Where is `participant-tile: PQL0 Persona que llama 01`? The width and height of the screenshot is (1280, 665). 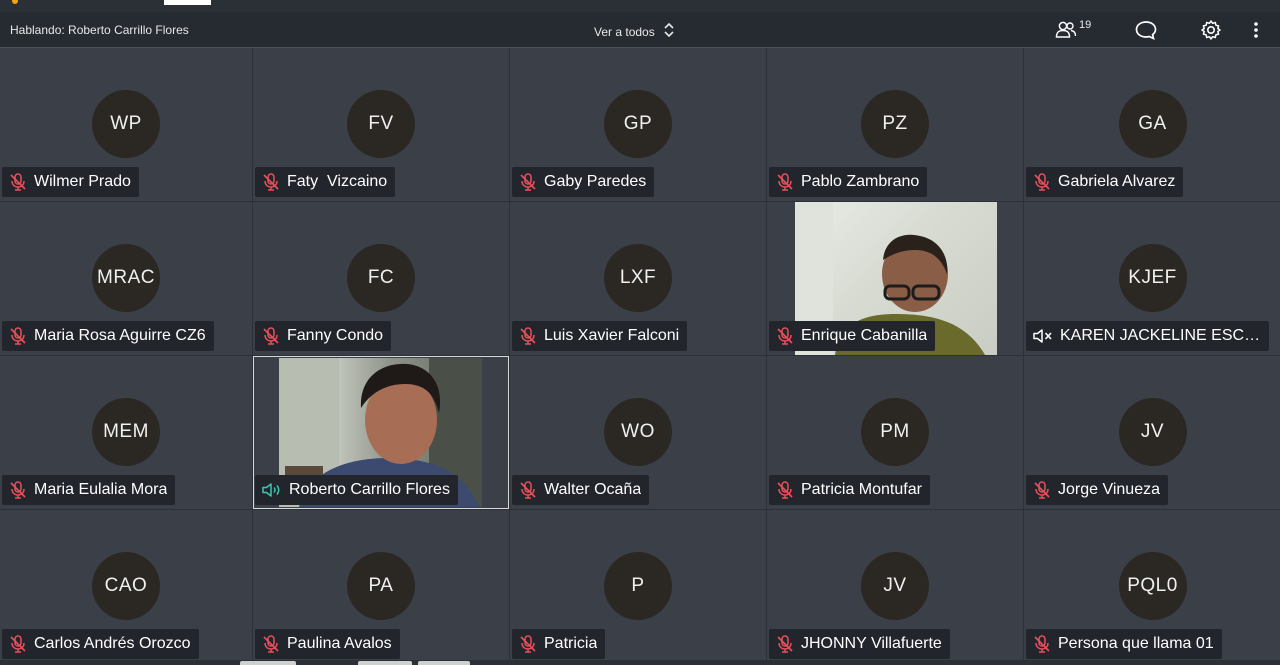 participant-tile: PQL0 Persona que llama 01 is located at coordinates (1152, 586).